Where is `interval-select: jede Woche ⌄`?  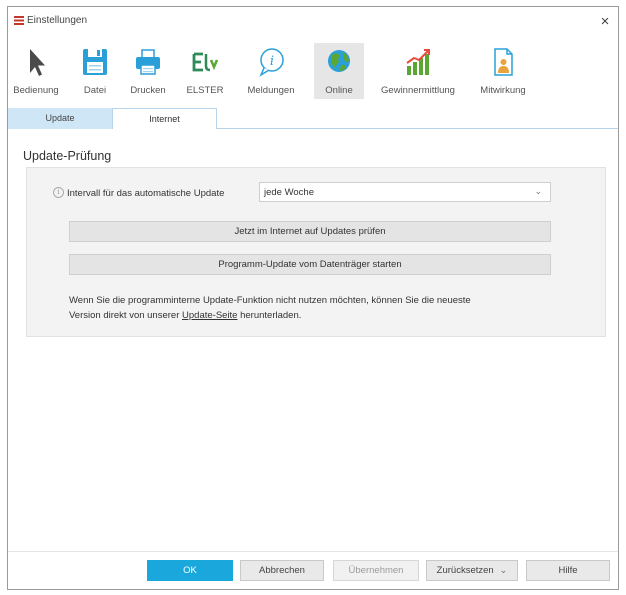
interval-select: jede Woche ⌄ is located at coordinates (405, 192).